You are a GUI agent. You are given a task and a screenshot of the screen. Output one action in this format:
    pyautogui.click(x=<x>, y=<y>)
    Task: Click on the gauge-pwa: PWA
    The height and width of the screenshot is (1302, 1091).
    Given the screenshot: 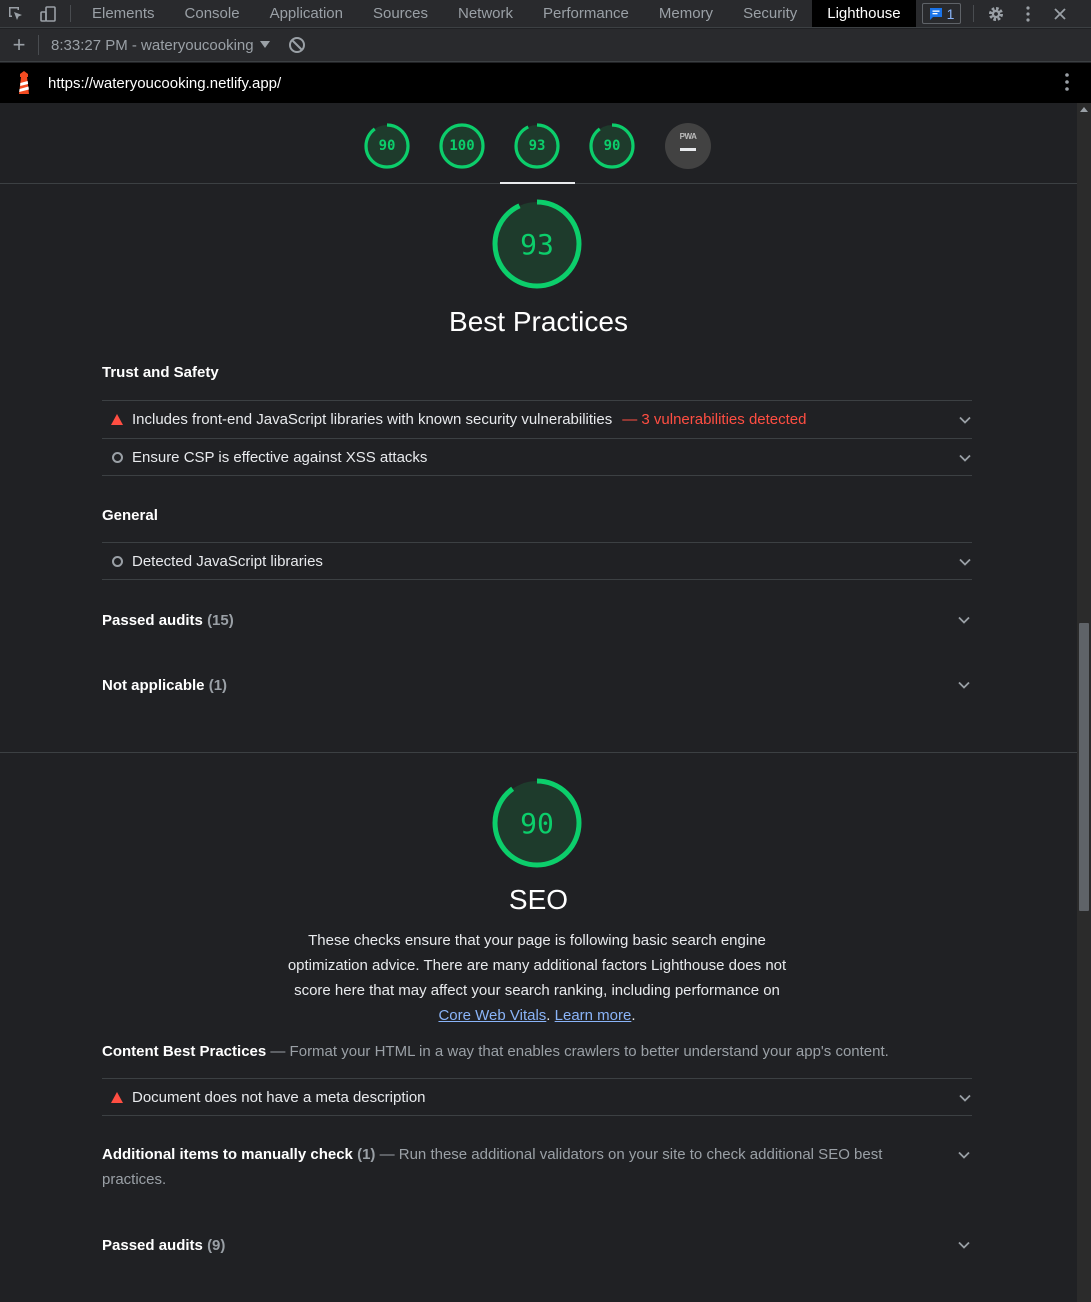 What is the action you would take?
    pyautogui.click(x=688, y=146)
    